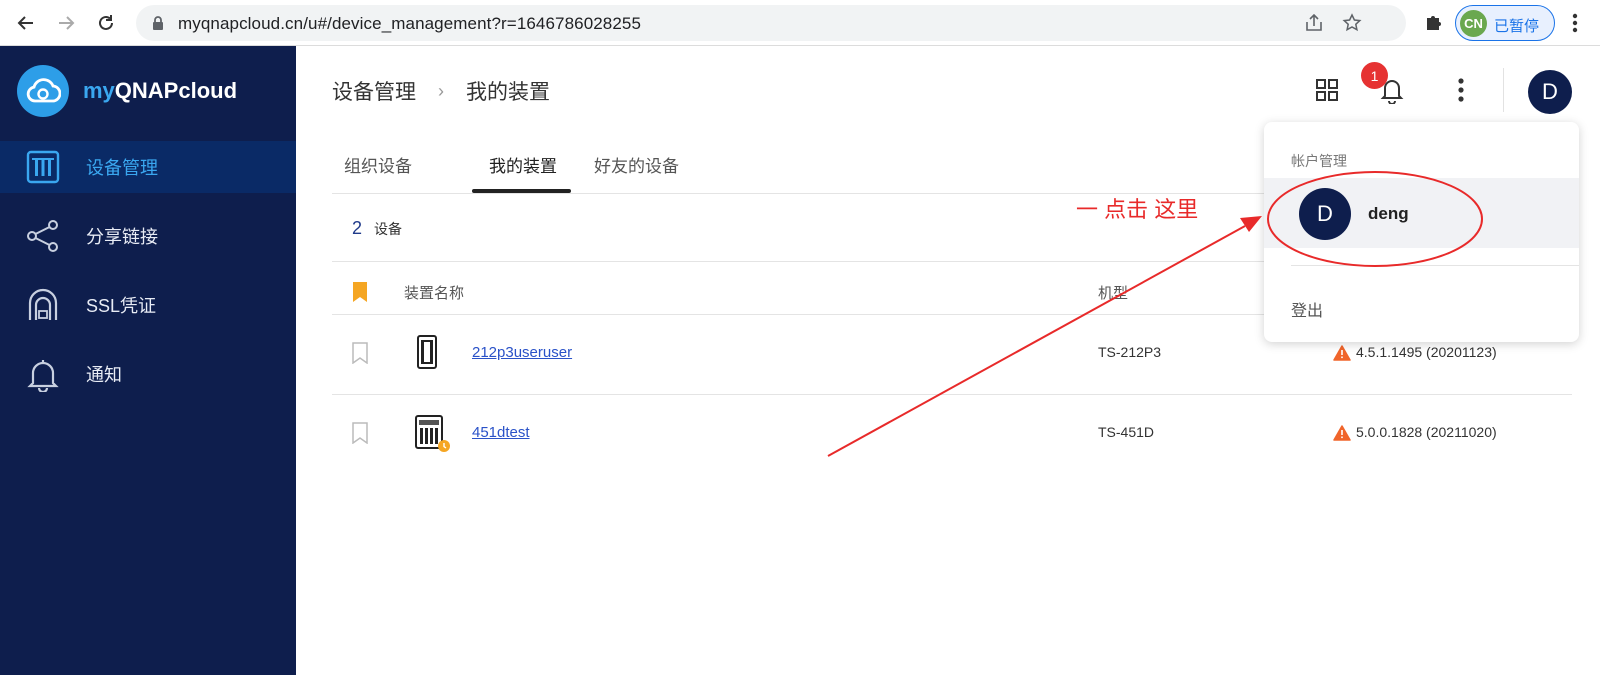  Describe the element at coordinates (636, 173) in the screenshot. I see `tab-friends-devices: 好友的设备` at that location.